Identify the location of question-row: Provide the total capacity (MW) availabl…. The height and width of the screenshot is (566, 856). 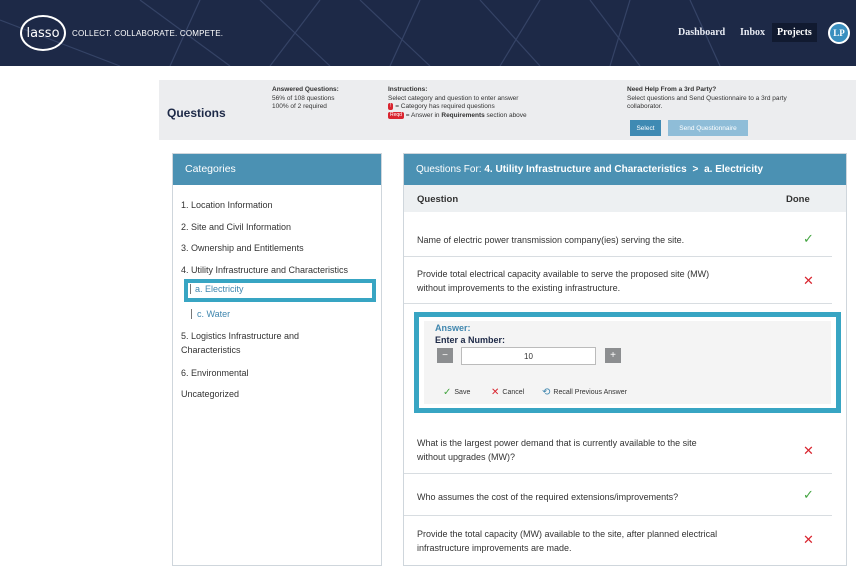
(618, 540).